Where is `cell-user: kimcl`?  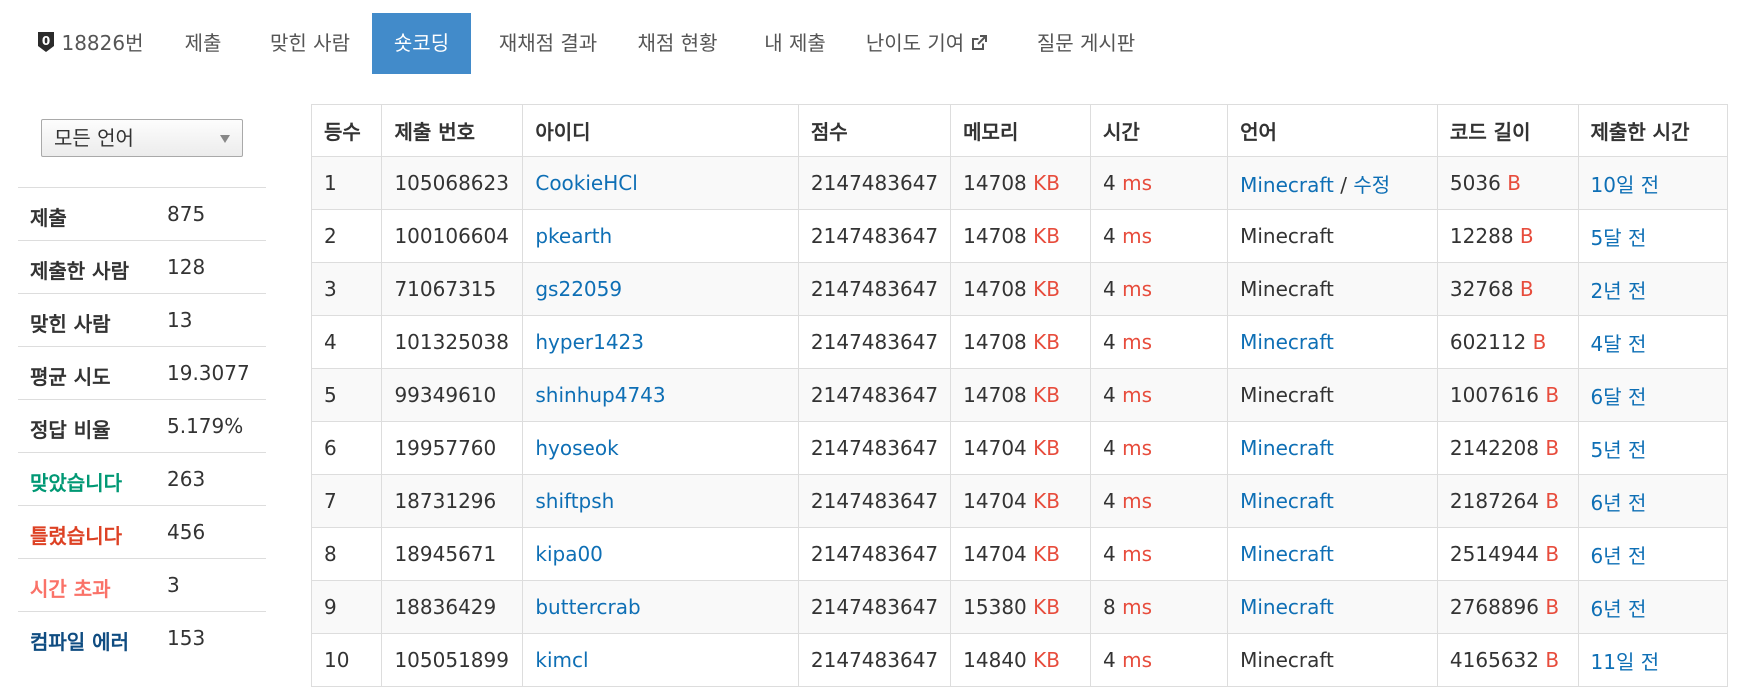 cell-user: kimcl is located at coordinates (660, 660).